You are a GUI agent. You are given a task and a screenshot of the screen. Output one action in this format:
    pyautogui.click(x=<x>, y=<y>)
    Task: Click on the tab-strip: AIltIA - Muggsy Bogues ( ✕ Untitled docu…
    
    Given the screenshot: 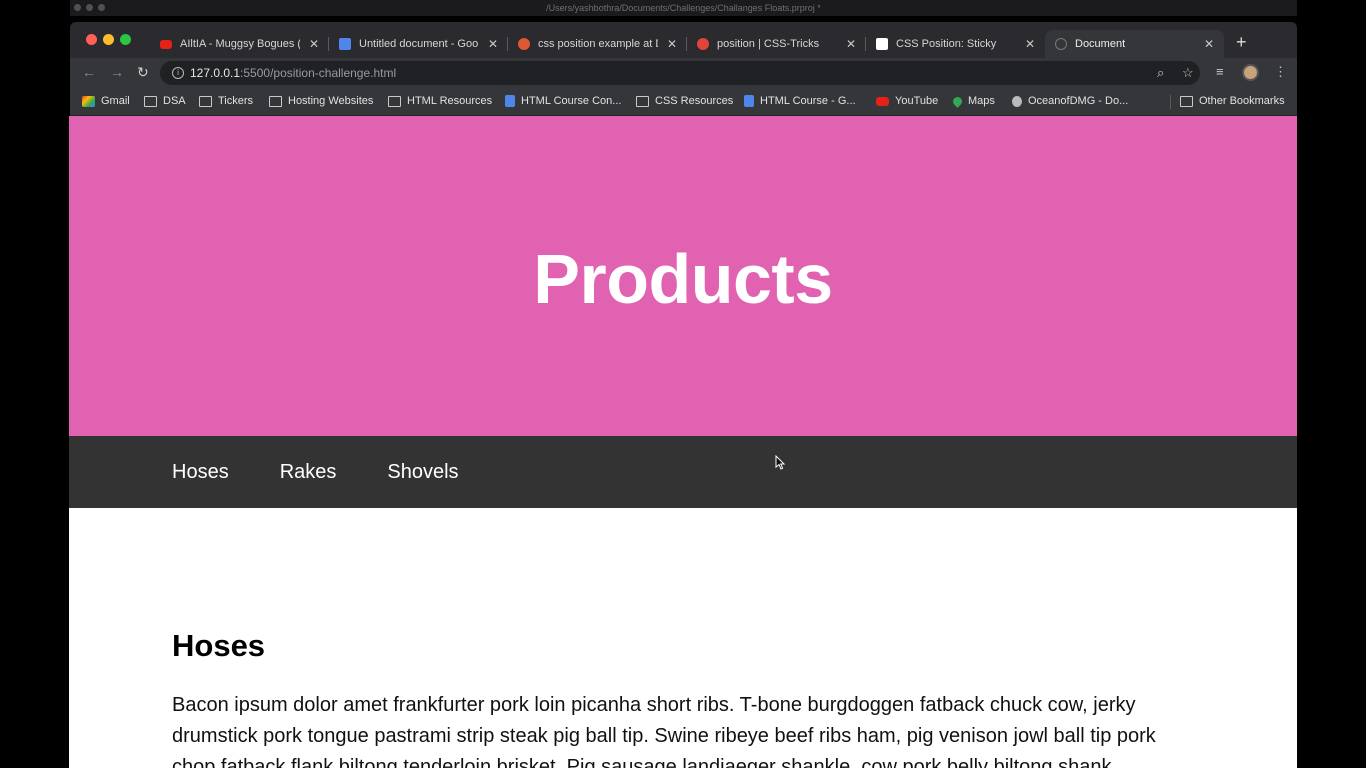 What is the action you would take?
    pyautogui.click(x=687, y=44)
    